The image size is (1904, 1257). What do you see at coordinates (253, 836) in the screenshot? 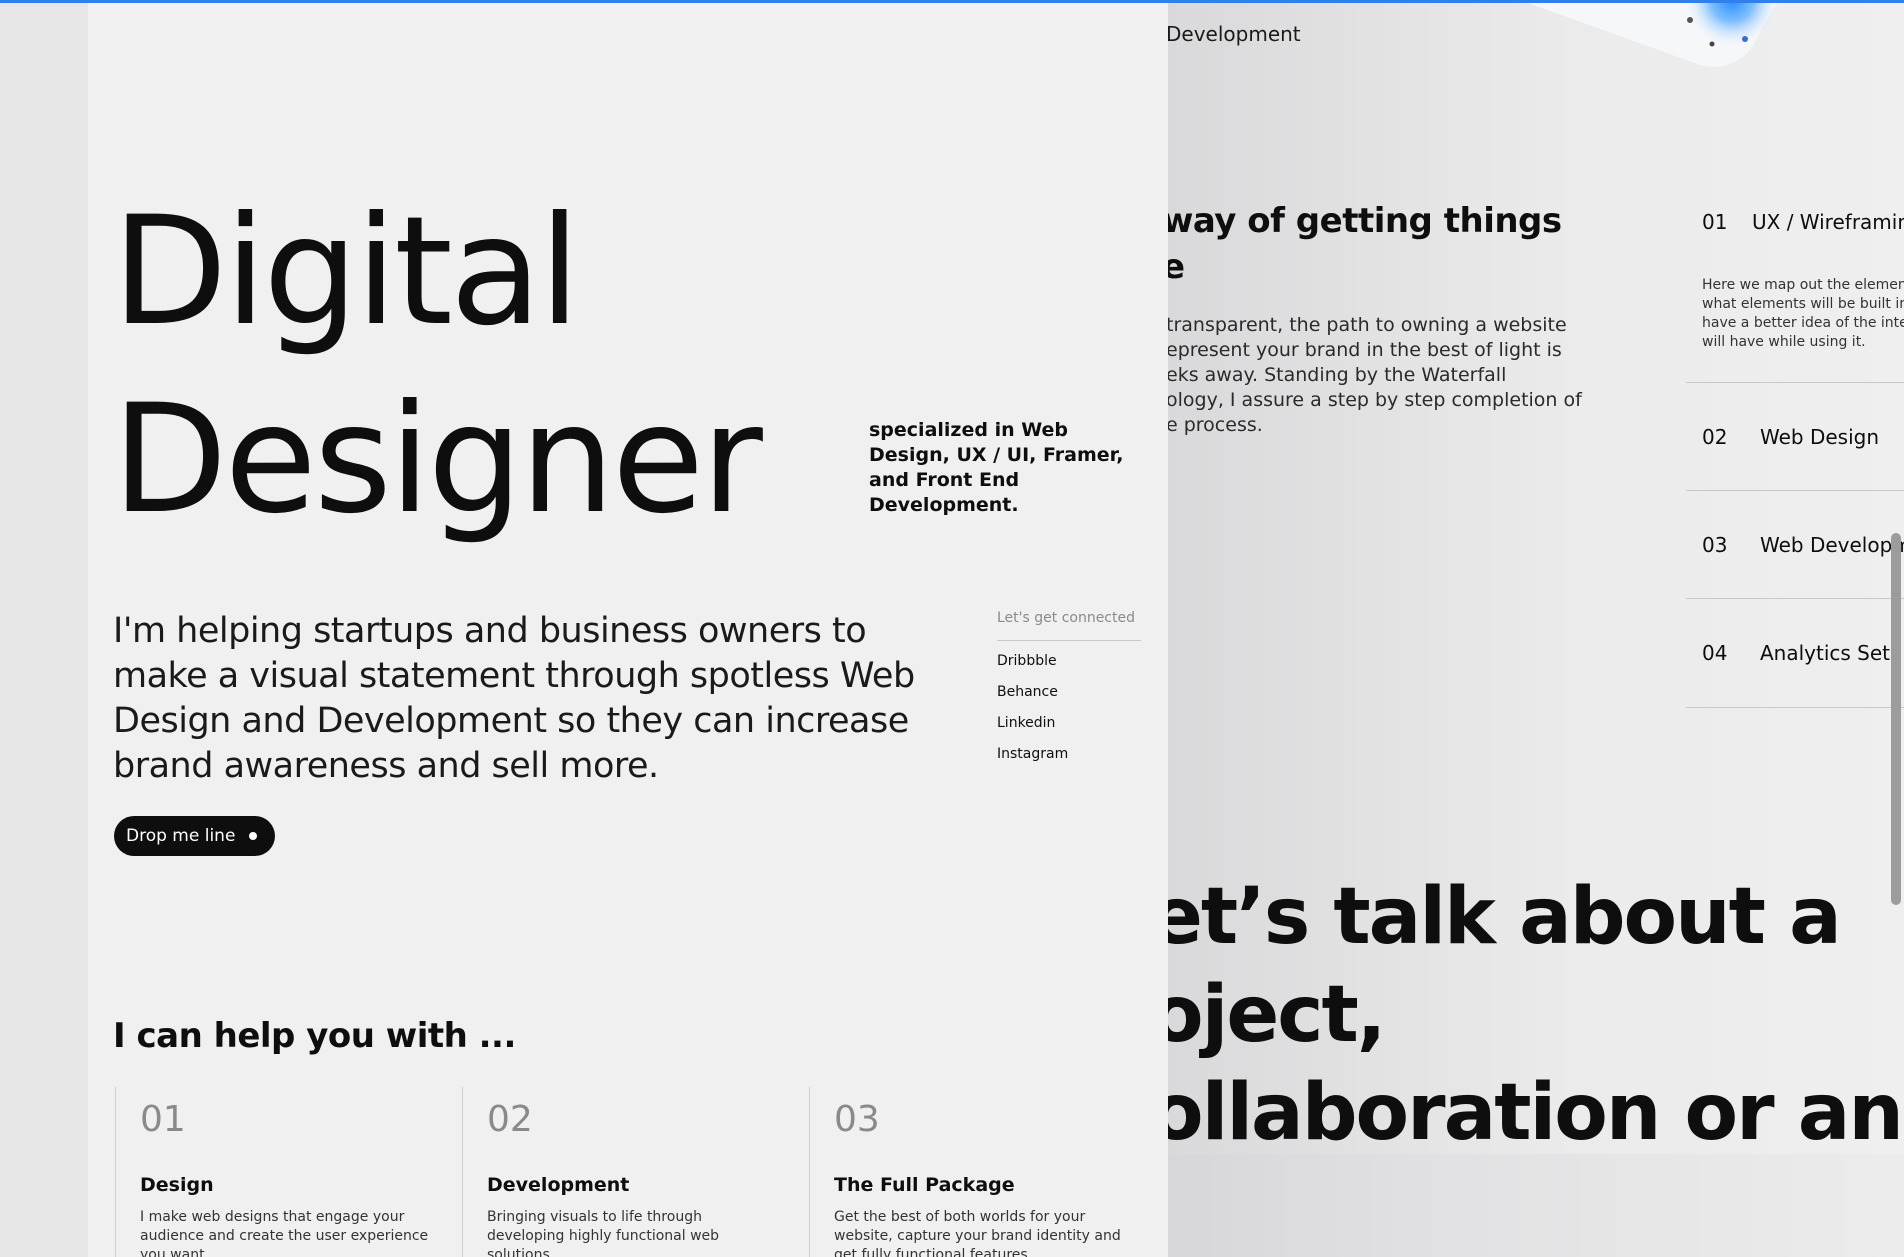
I see `cta-dot-icon` at bounding box center [253, 836].